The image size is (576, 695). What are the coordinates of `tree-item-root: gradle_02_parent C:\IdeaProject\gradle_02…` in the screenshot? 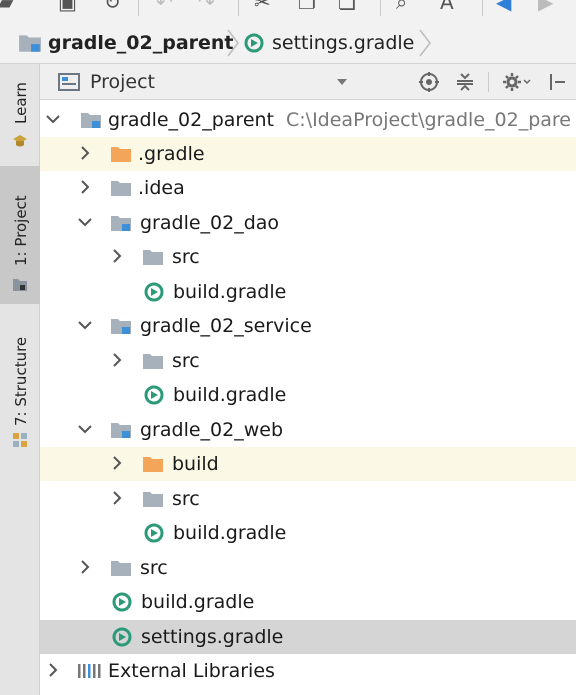 It's located at (308, 120).